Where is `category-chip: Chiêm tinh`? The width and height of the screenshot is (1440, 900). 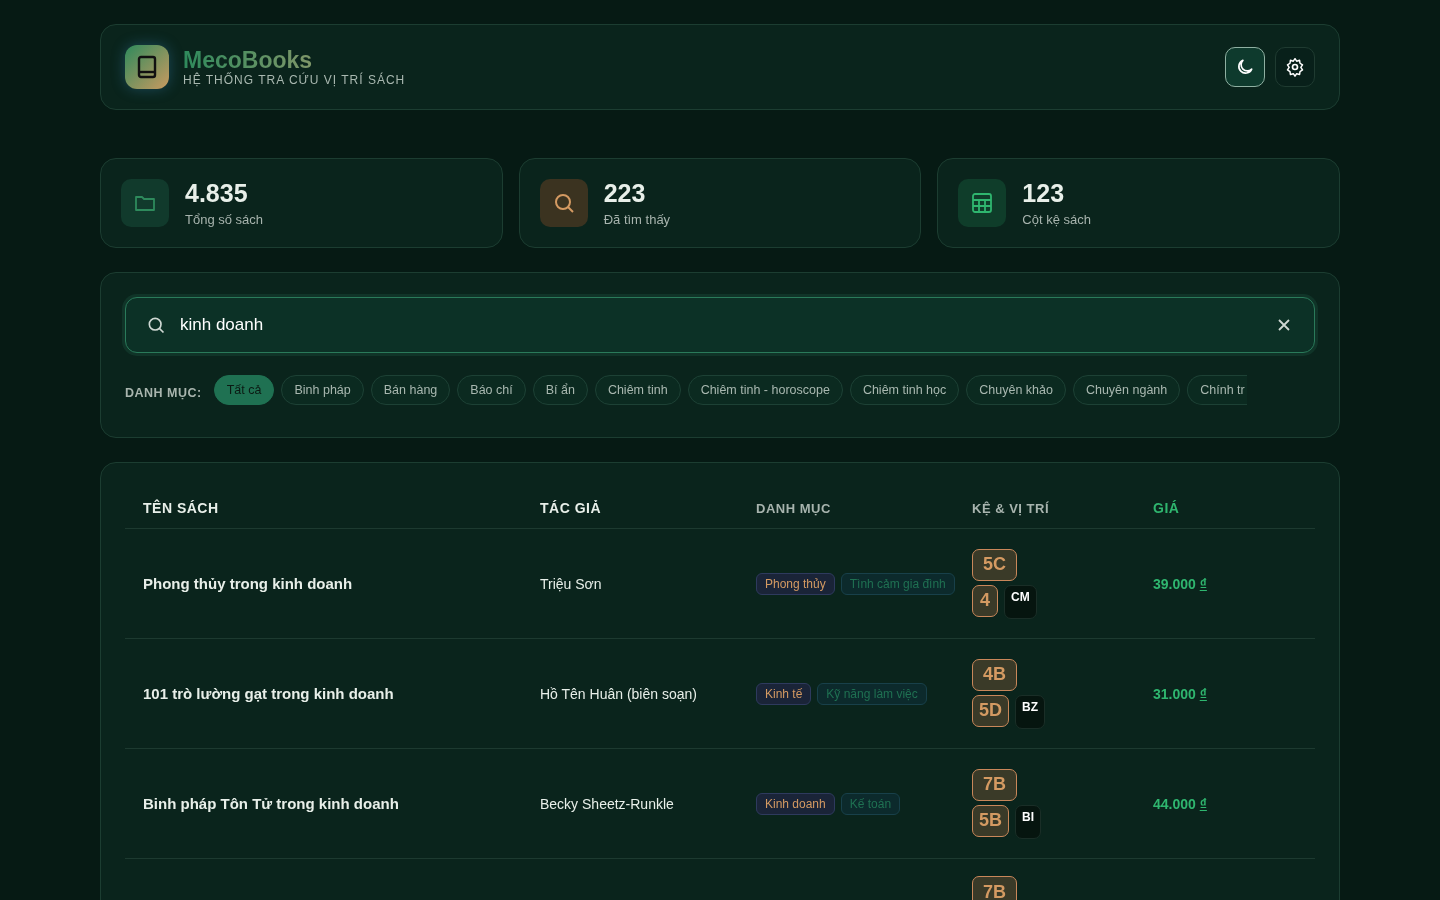
category-chip: Chiêm tinh is located at coordinates (637, 390).